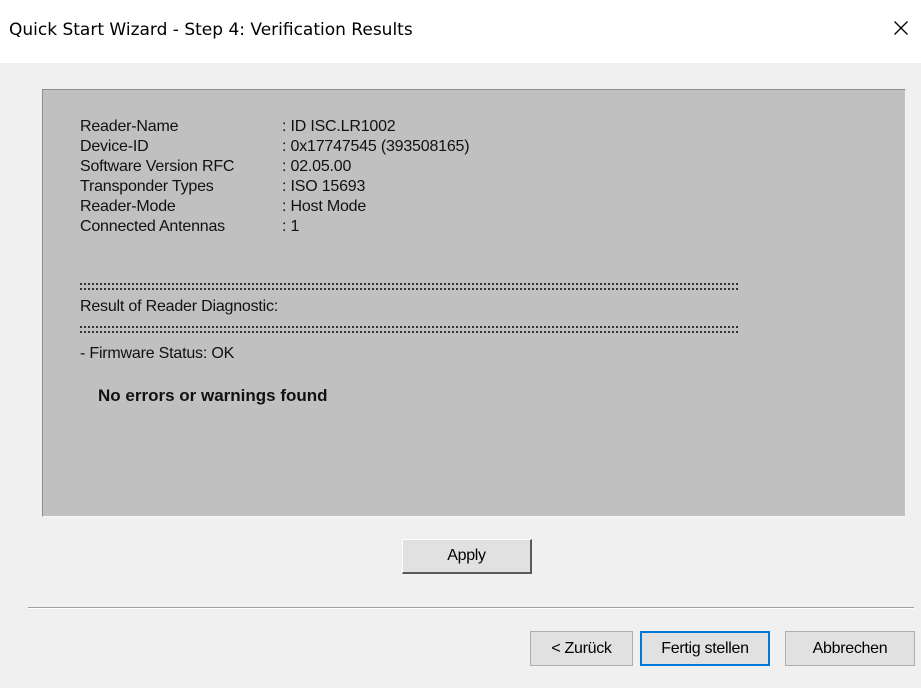  What do you see at coordinates (274, 227) in the screenshot?
I see `info-row-connected-antennas: Connected Antennas : 1` at bounding box center [274, 227].